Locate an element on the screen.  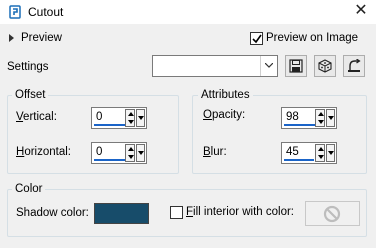
opacity-spinbox: 98 is located at coordinates (309, 118).